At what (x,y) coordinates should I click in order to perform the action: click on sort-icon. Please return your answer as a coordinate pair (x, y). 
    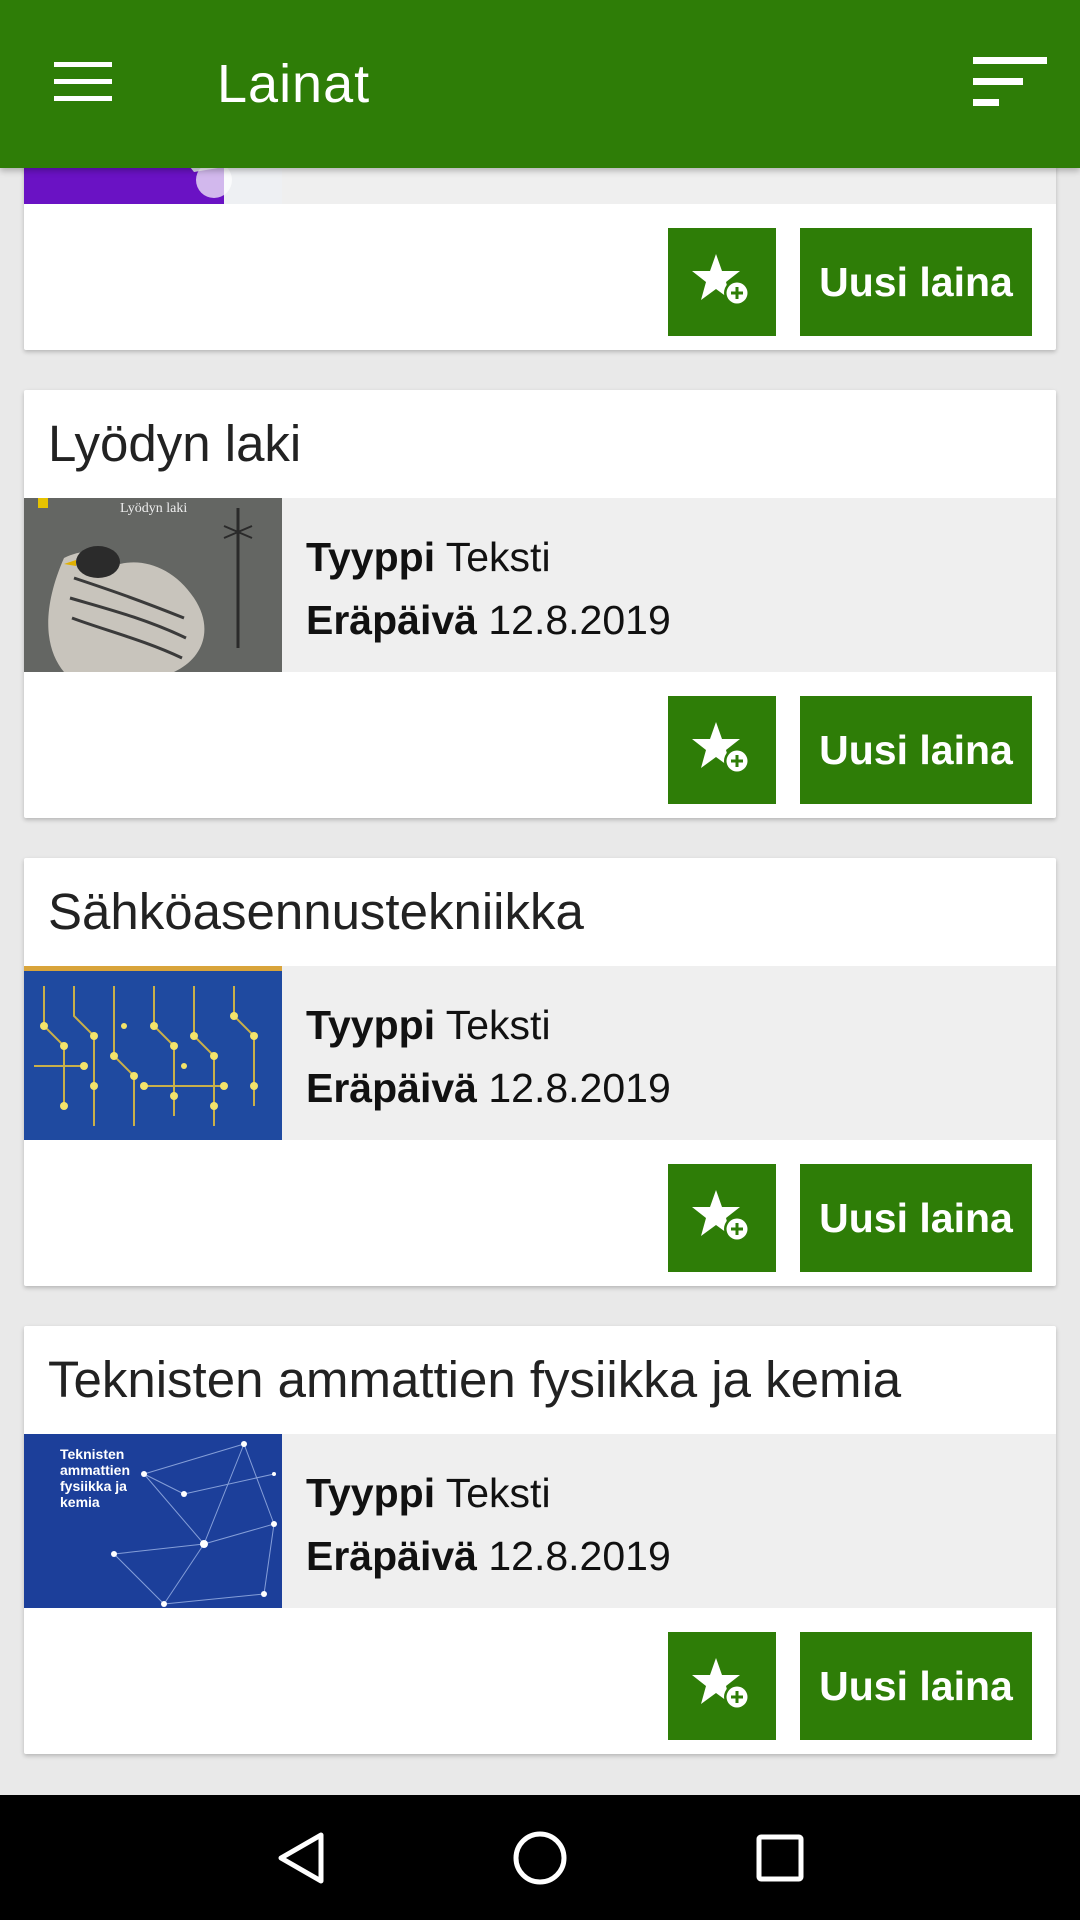
    Looking at the image, I should click on (1010, 84).